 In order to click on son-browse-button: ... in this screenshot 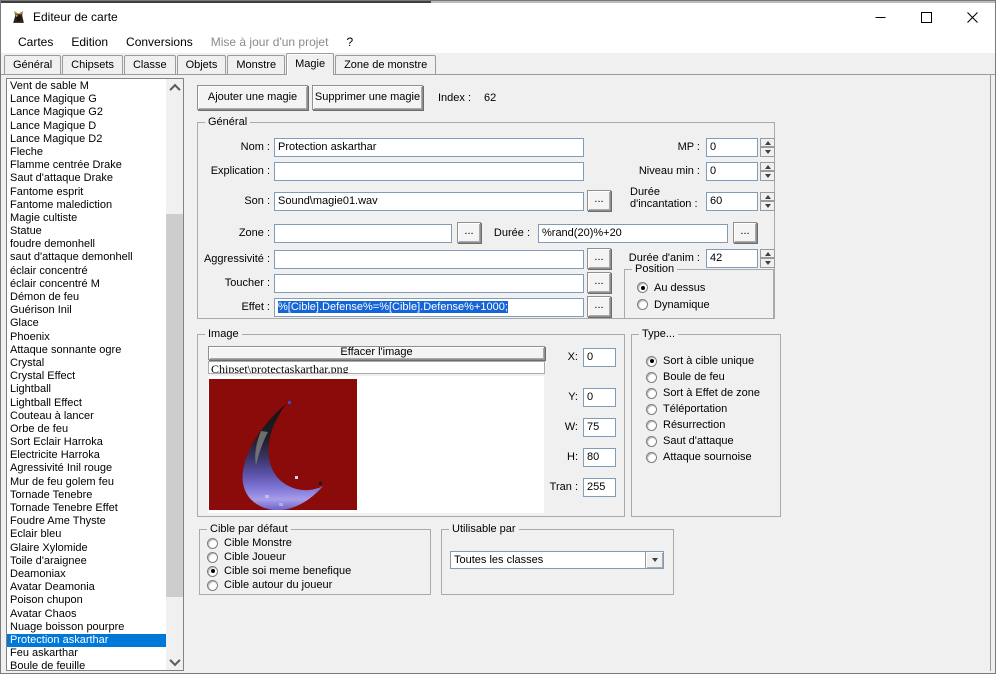, I will do `click(599, 200)`.